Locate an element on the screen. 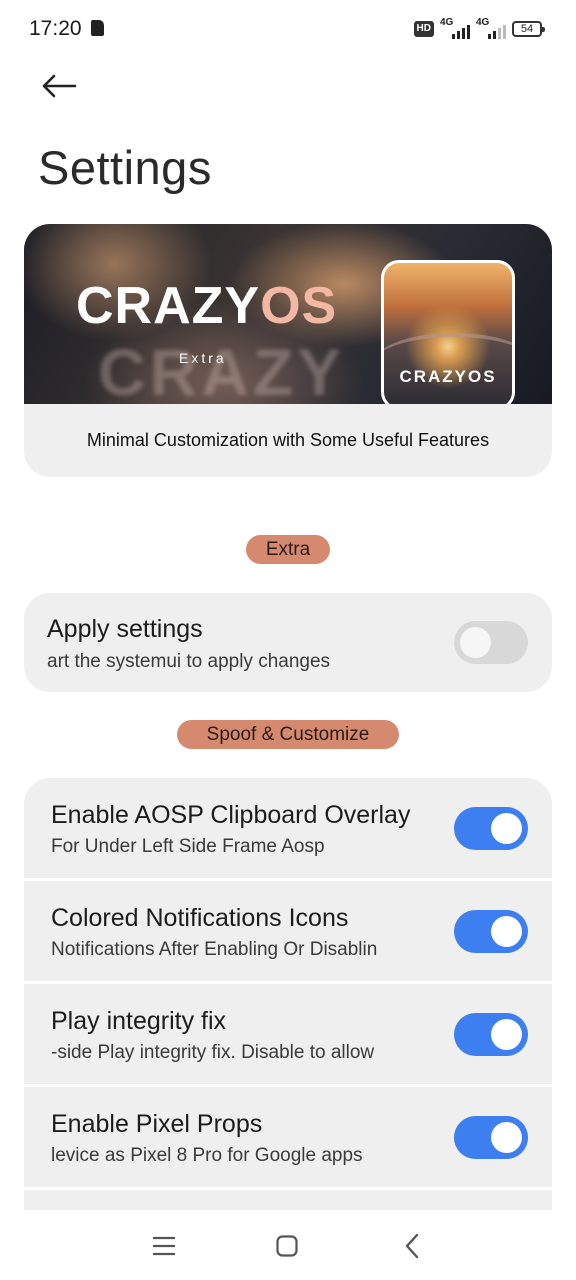 The image size is (576, 1280). navigation-bar is located at coordinates (288, 1245).